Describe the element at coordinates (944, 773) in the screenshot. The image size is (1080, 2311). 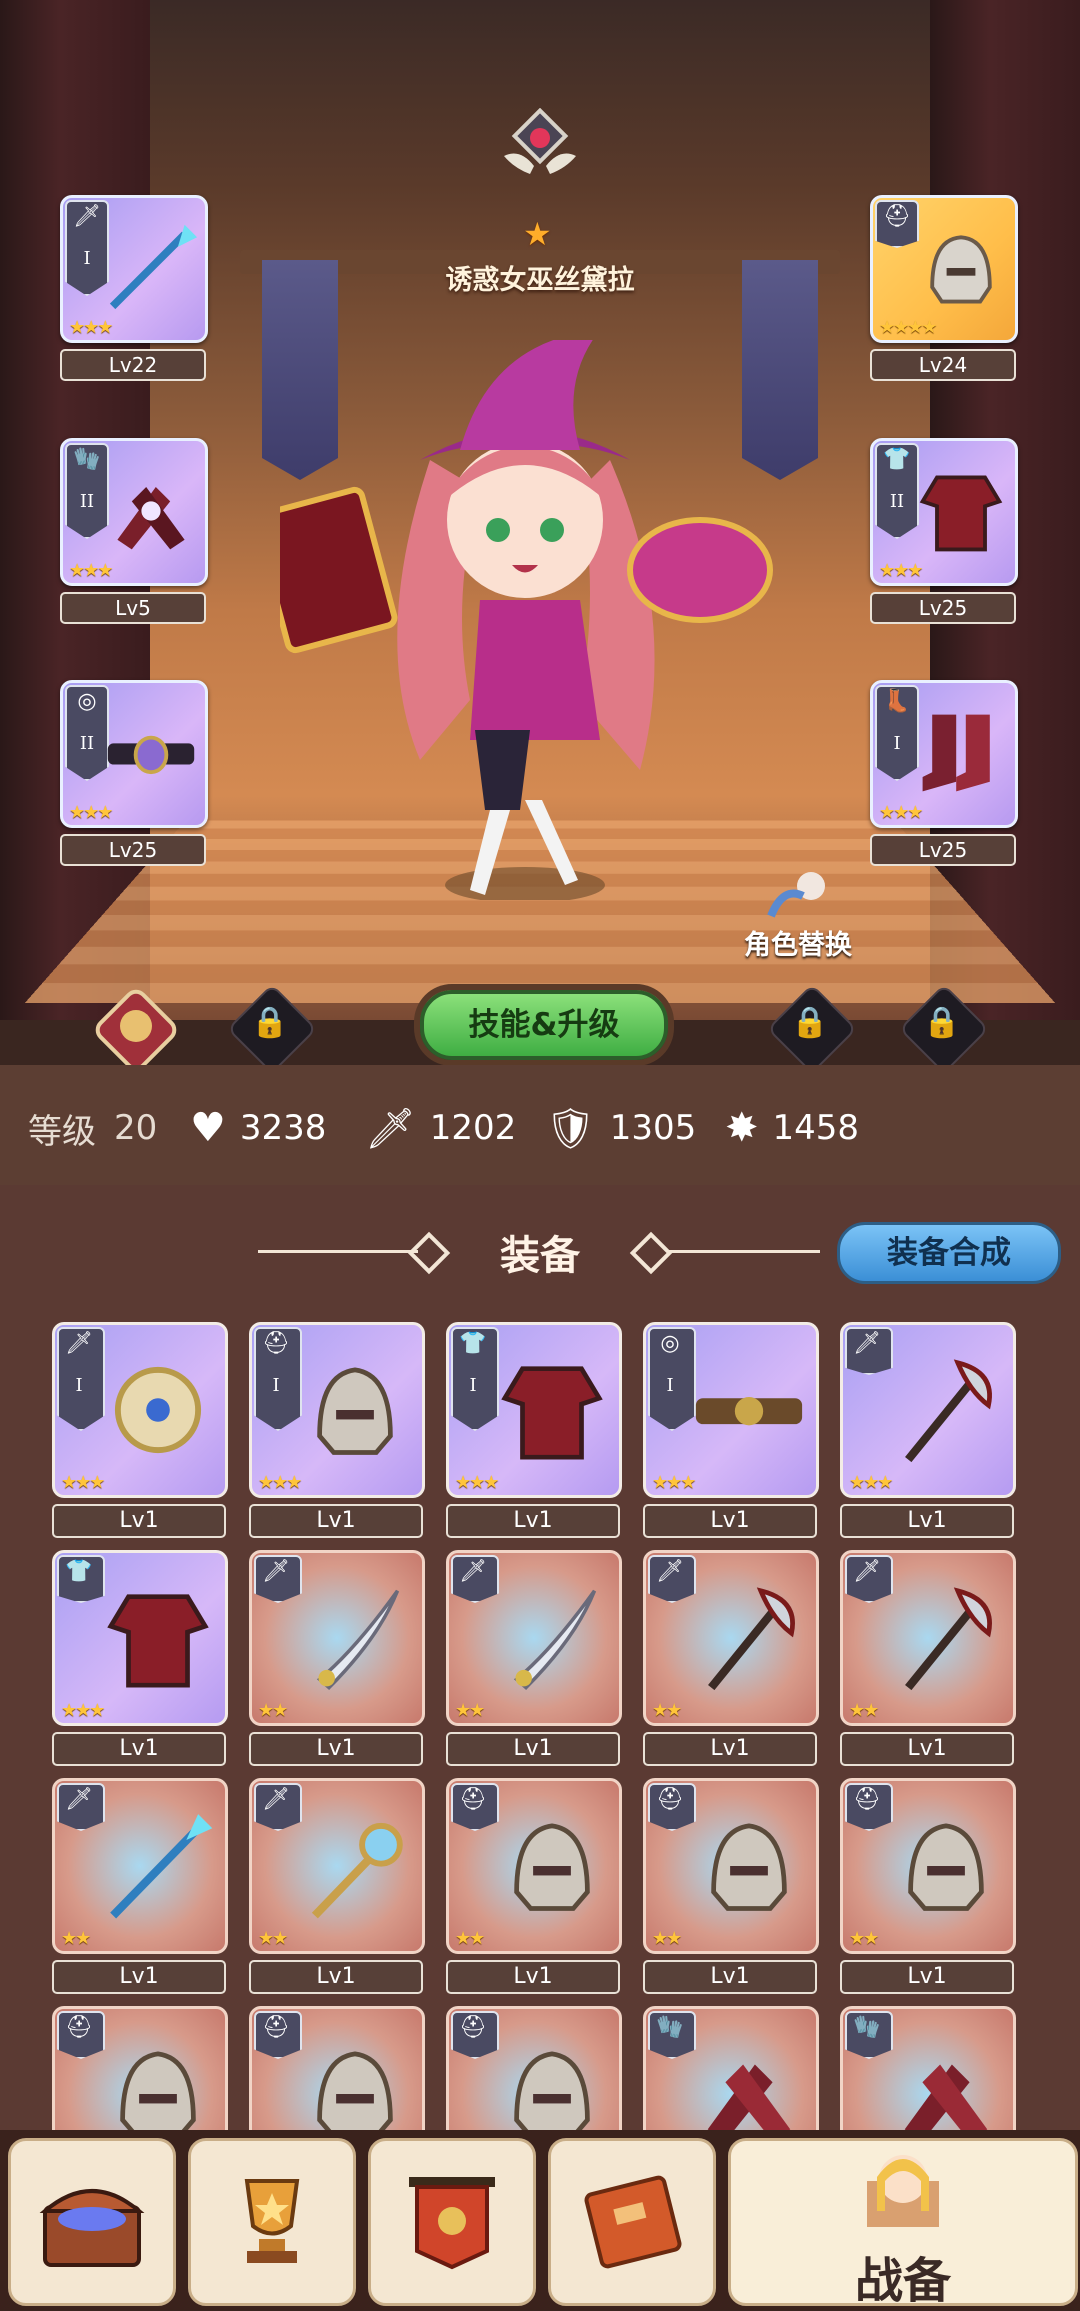
I see `equip-slot-boots: 👢 I ★★★ Lv25` at that location.